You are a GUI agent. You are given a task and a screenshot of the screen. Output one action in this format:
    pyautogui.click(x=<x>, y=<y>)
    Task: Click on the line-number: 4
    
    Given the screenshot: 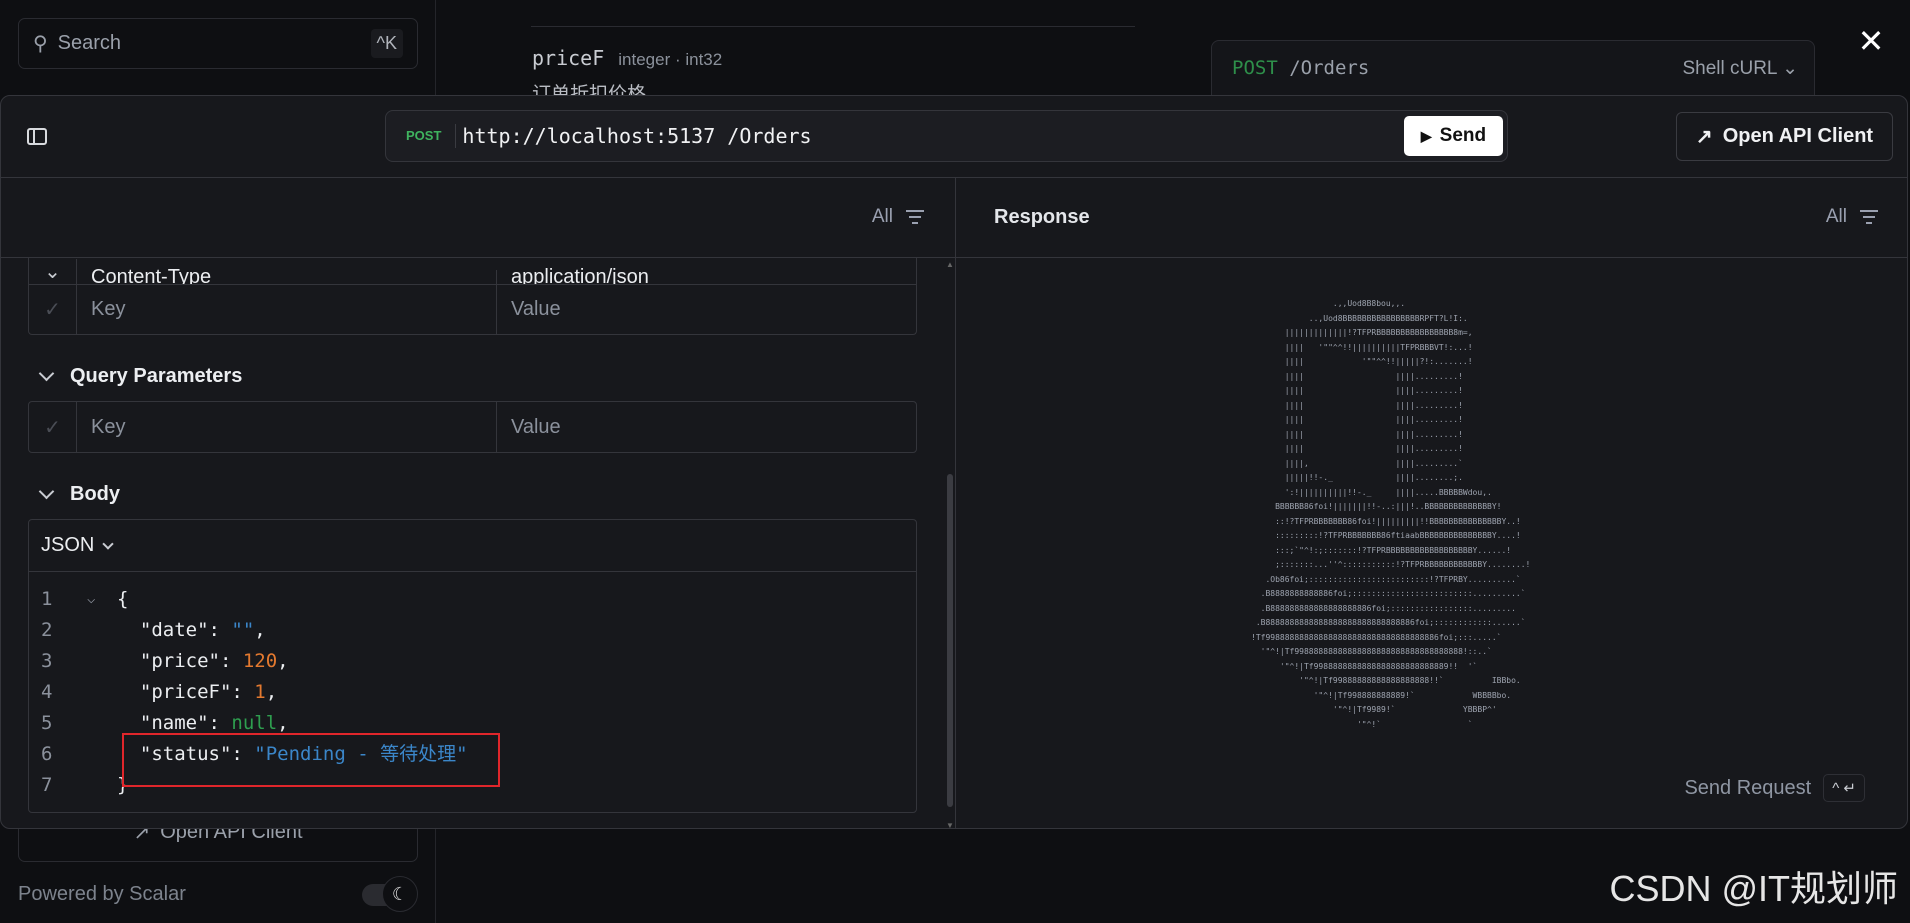 What is the action you would take?
    pyautogui.click(x=47, y=692)
    